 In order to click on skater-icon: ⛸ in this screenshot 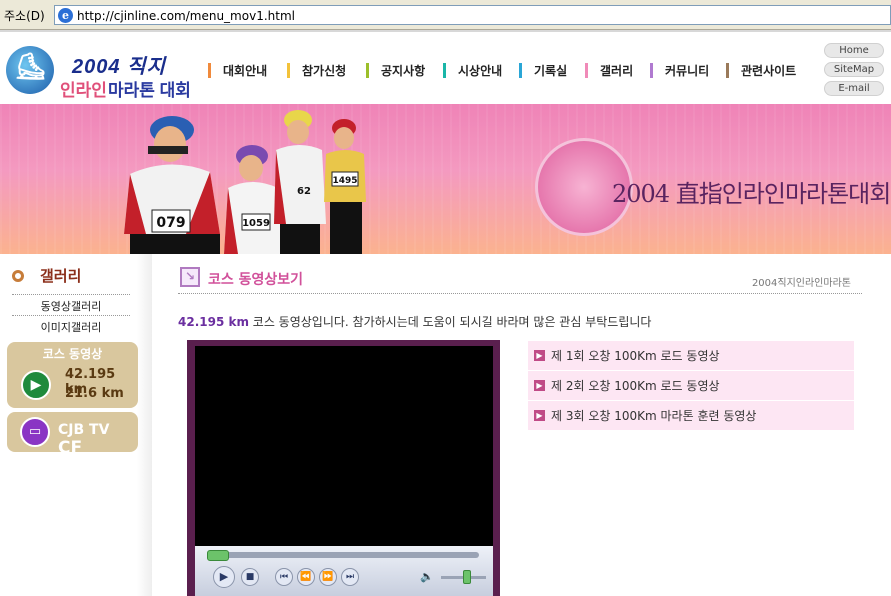, I will do `click(31, 67)`.